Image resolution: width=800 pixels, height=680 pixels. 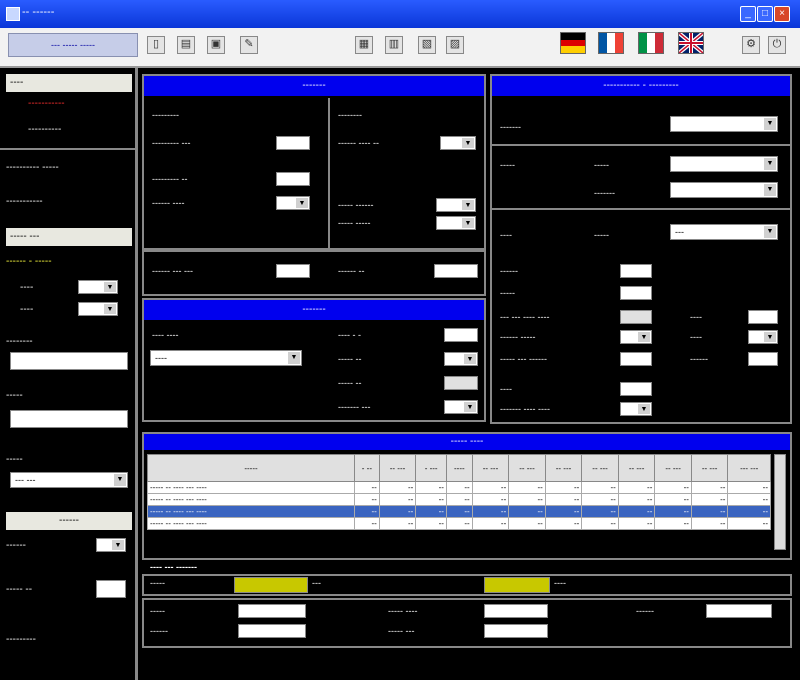 What do you see at coordinates (44, 129) in the screenshot?
I see `left-option-2: ----------` at bounding box center [44, 129].